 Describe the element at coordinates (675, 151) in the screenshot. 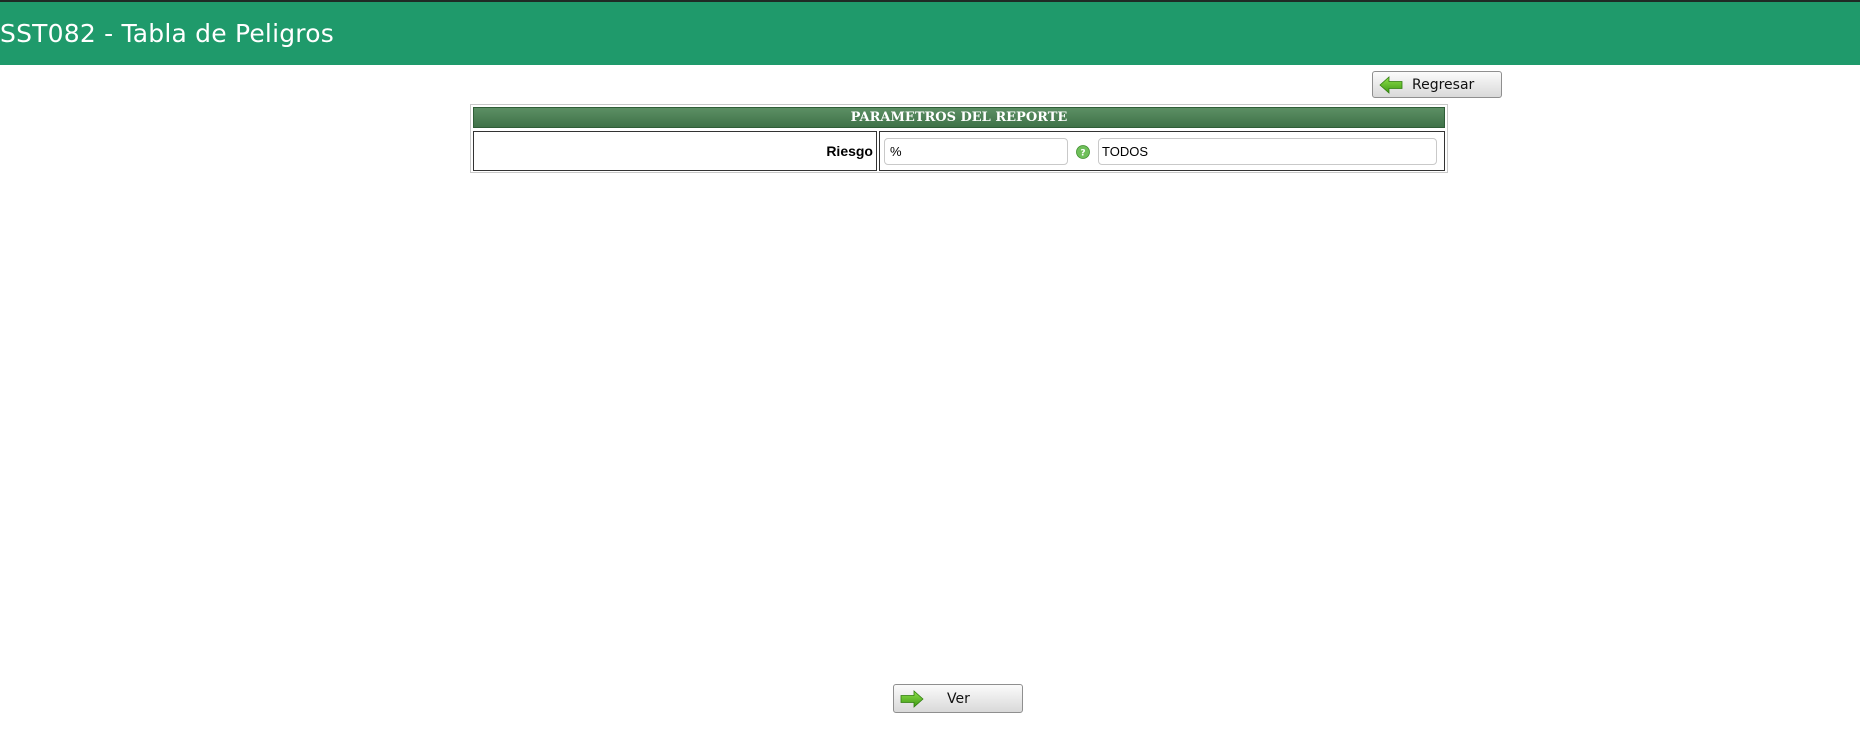

I see `riesgo-label-cell: Riesgo` at that location.